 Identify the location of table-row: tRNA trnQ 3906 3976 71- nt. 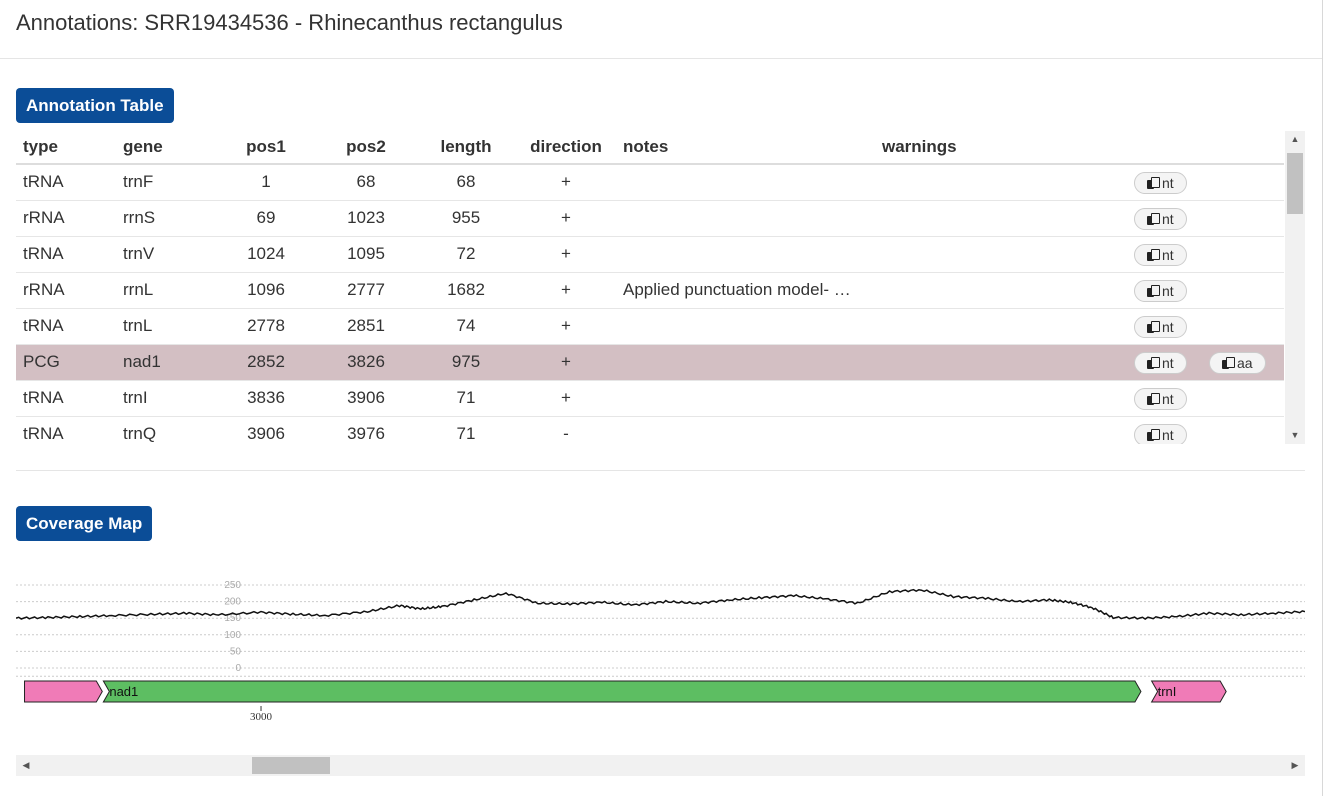
(650, 429).